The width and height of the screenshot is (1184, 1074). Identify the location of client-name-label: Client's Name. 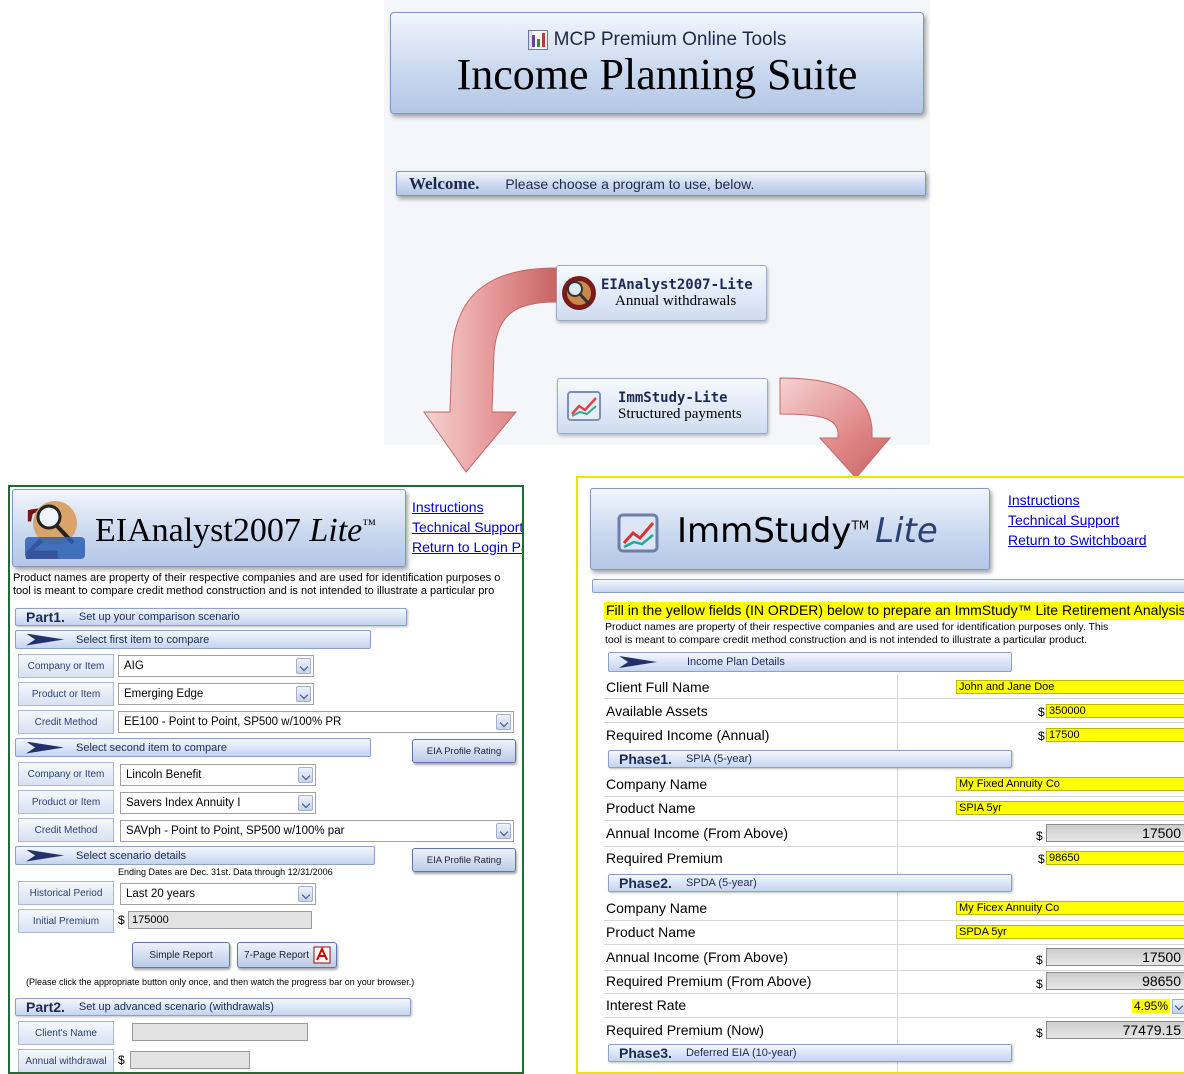
(66, 1033).